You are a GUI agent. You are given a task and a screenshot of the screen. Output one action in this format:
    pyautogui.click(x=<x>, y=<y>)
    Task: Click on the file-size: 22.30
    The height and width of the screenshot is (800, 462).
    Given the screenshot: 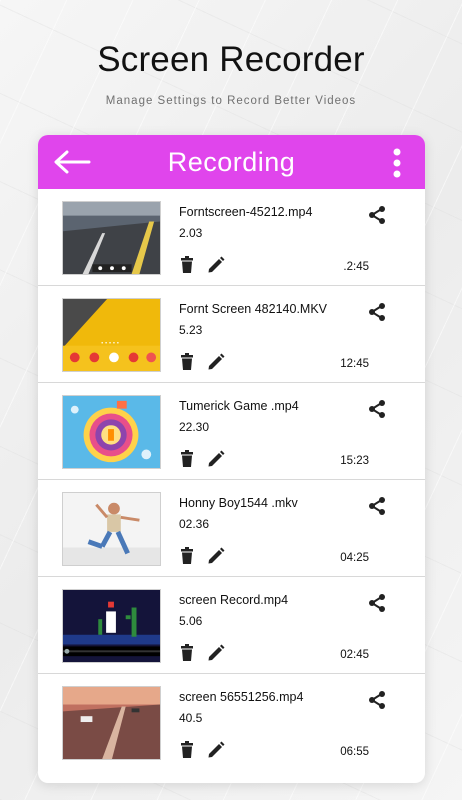 What is the action you would take?
    pyautogui.click(x=194, y=427)
    